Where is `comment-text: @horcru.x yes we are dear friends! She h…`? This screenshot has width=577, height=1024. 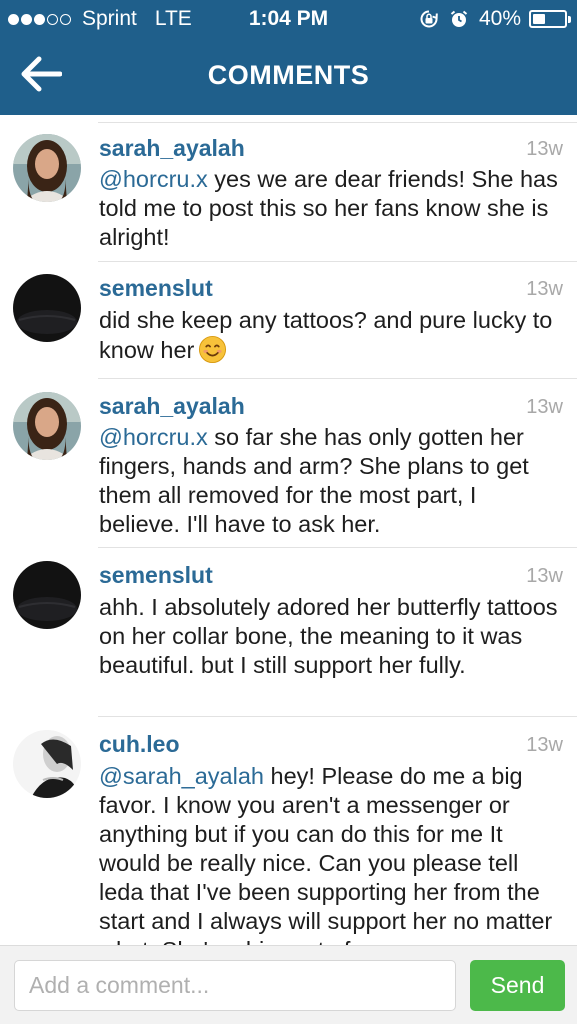 comment-text: @horcru.x yes we are dear friends! She h… is located at coordinates (330, 208).